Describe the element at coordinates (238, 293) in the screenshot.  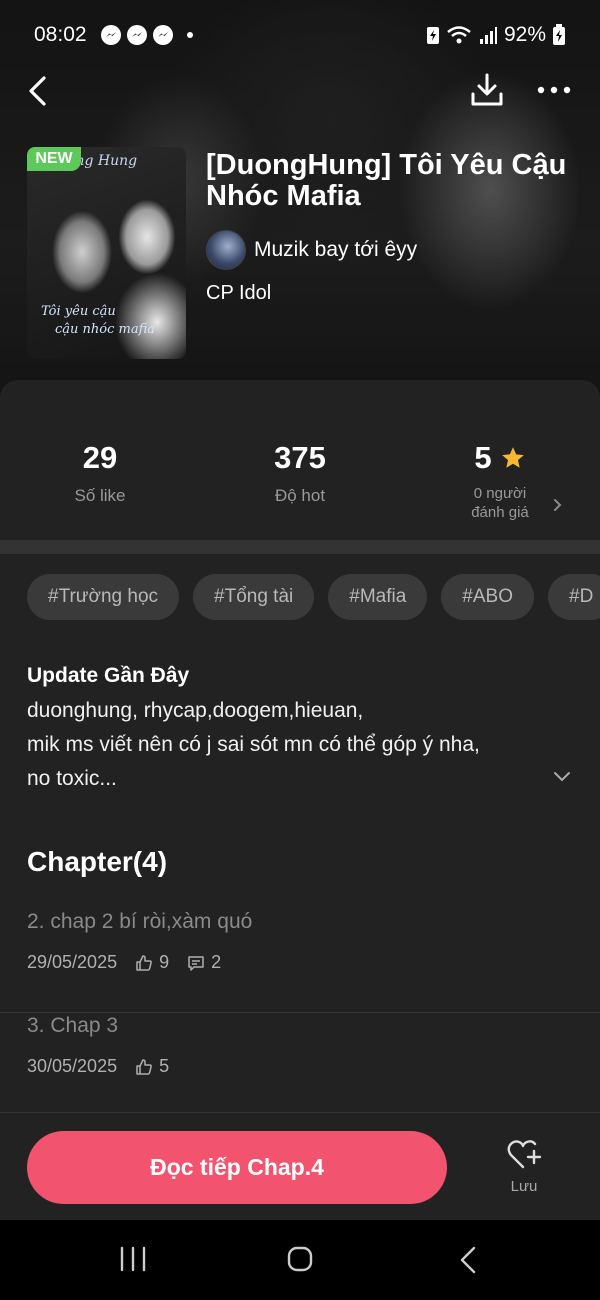
I see `story-category: CP Idol` at that location.